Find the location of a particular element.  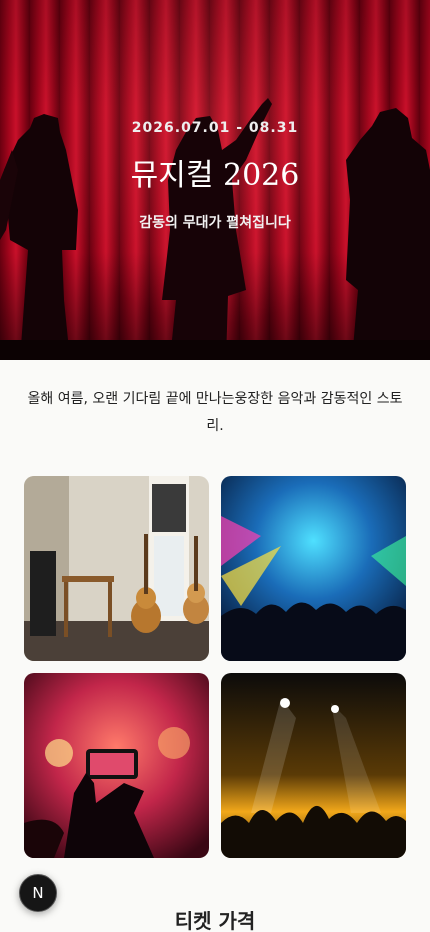

page-title: 뮤지컬 2026 is located at coordinates (215, 175).